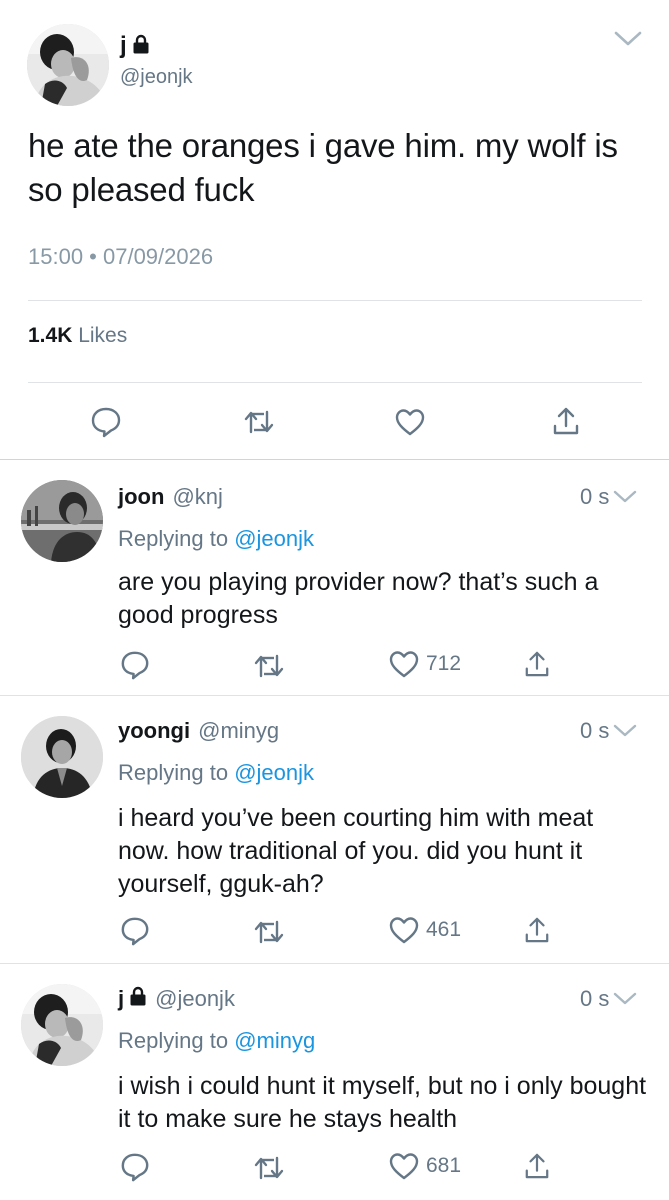 This screenshot has height=1200, width=669. I want to click on author-handle: @jeonjk, so click(156, 77).